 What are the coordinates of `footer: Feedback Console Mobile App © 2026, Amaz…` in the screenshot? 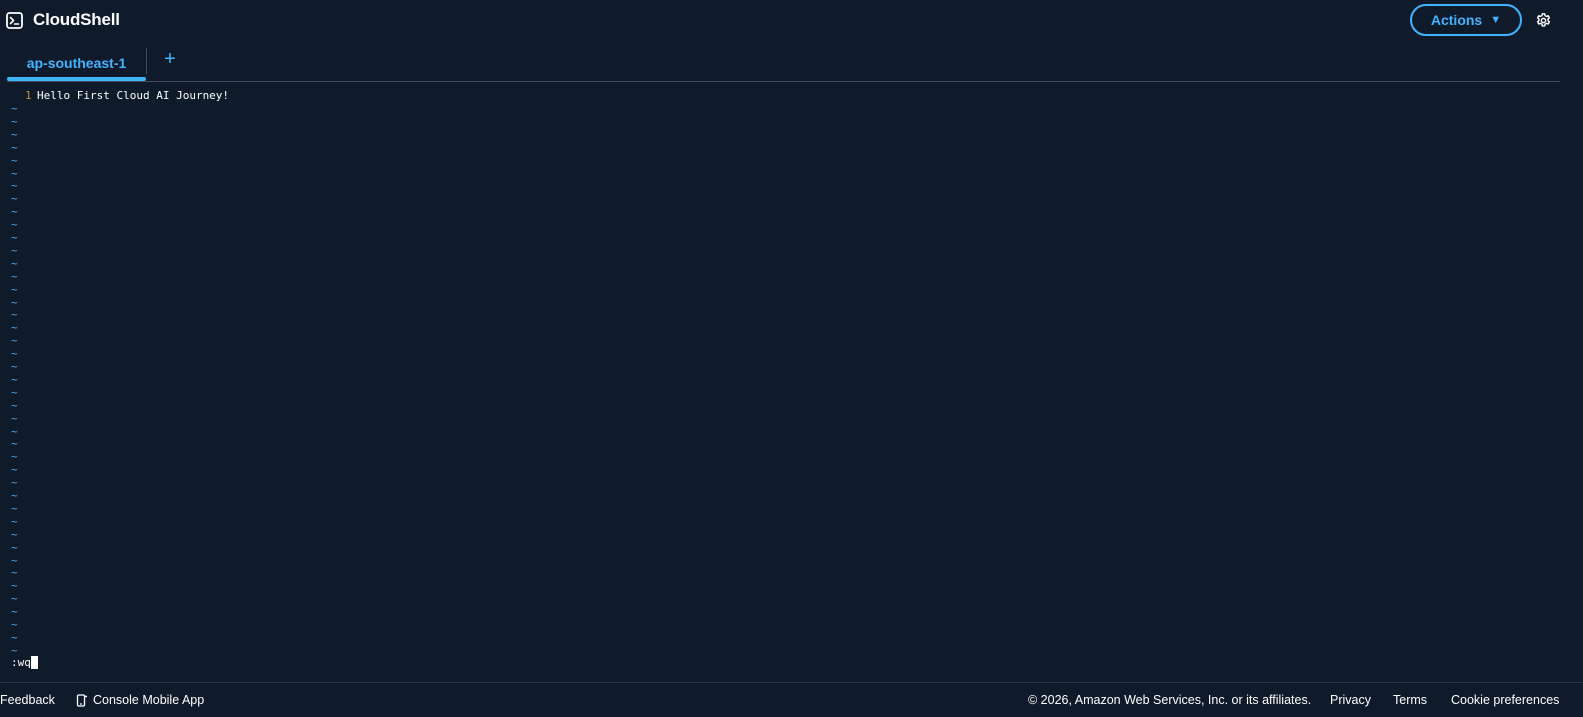 It's located at (791, 699).